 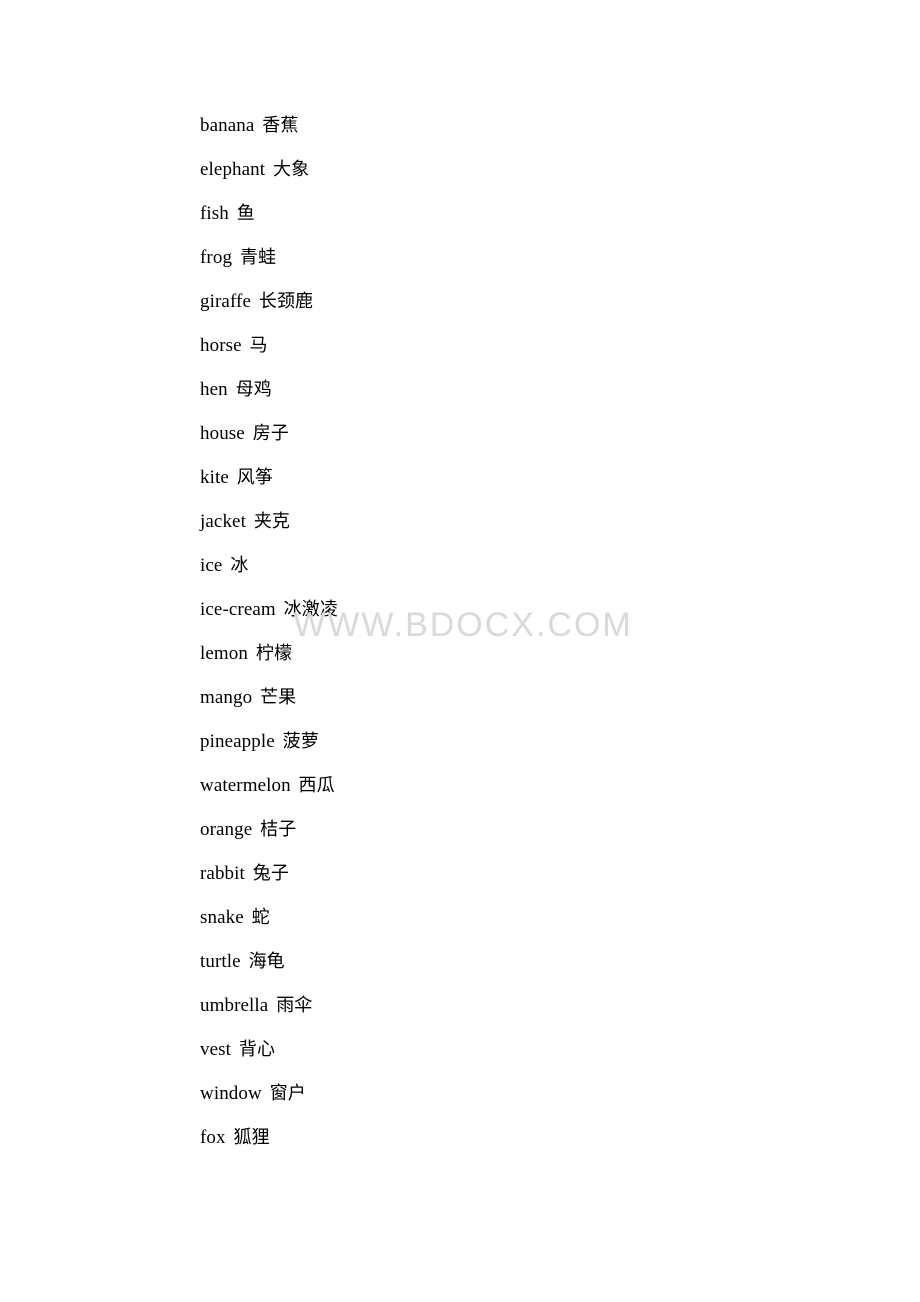 I want to click on entry-english: watermelon, so click(x=245, y=785).